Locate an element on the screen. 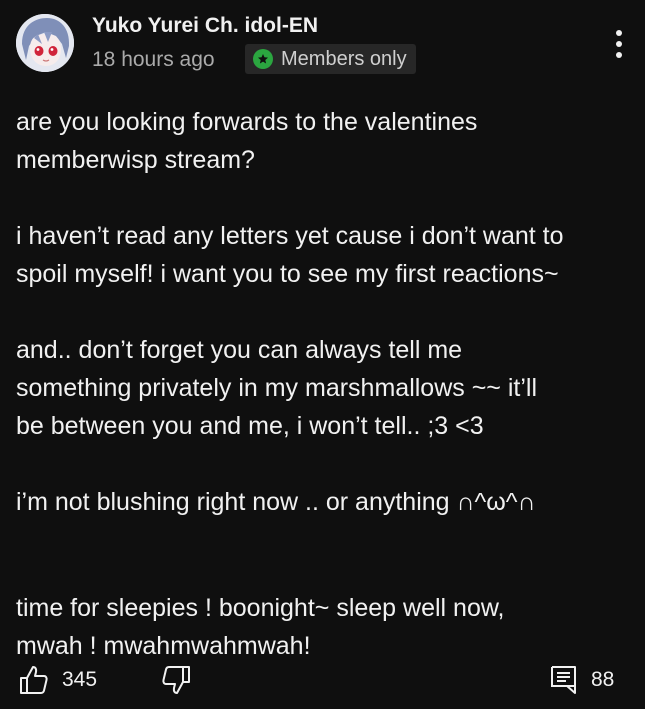 This screenshot has height=709, width=645. thumbs-down-icon is located at coordinates (176, 680).